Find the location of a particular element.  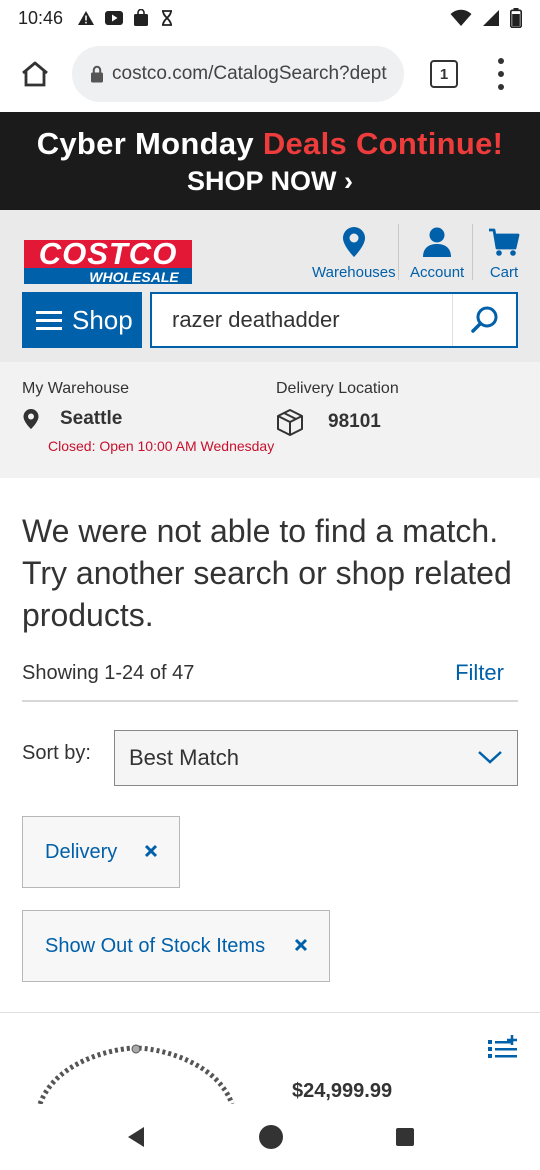

lock-icon is located at coordinates (97, 74).